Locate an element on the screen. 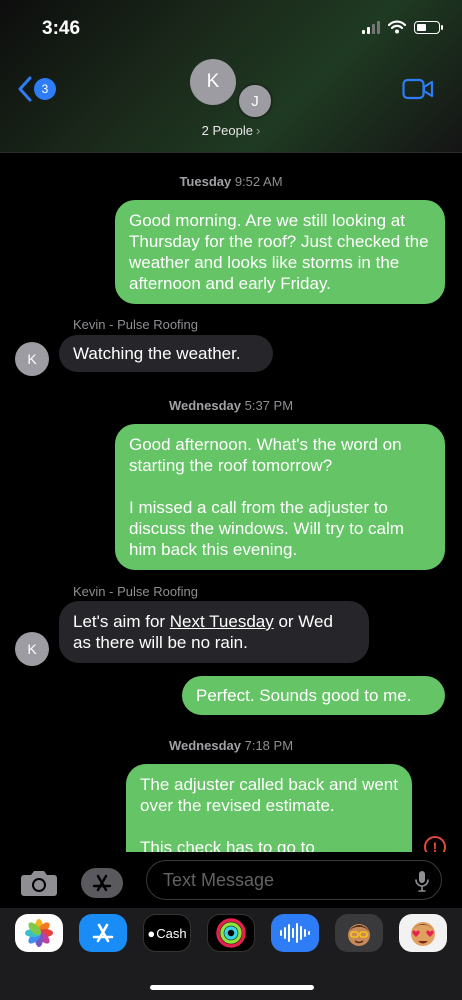 This screenshot has height=1000, width=462. timestamp: Wednesday 5:37 PM is located at coordinates (231, 405).